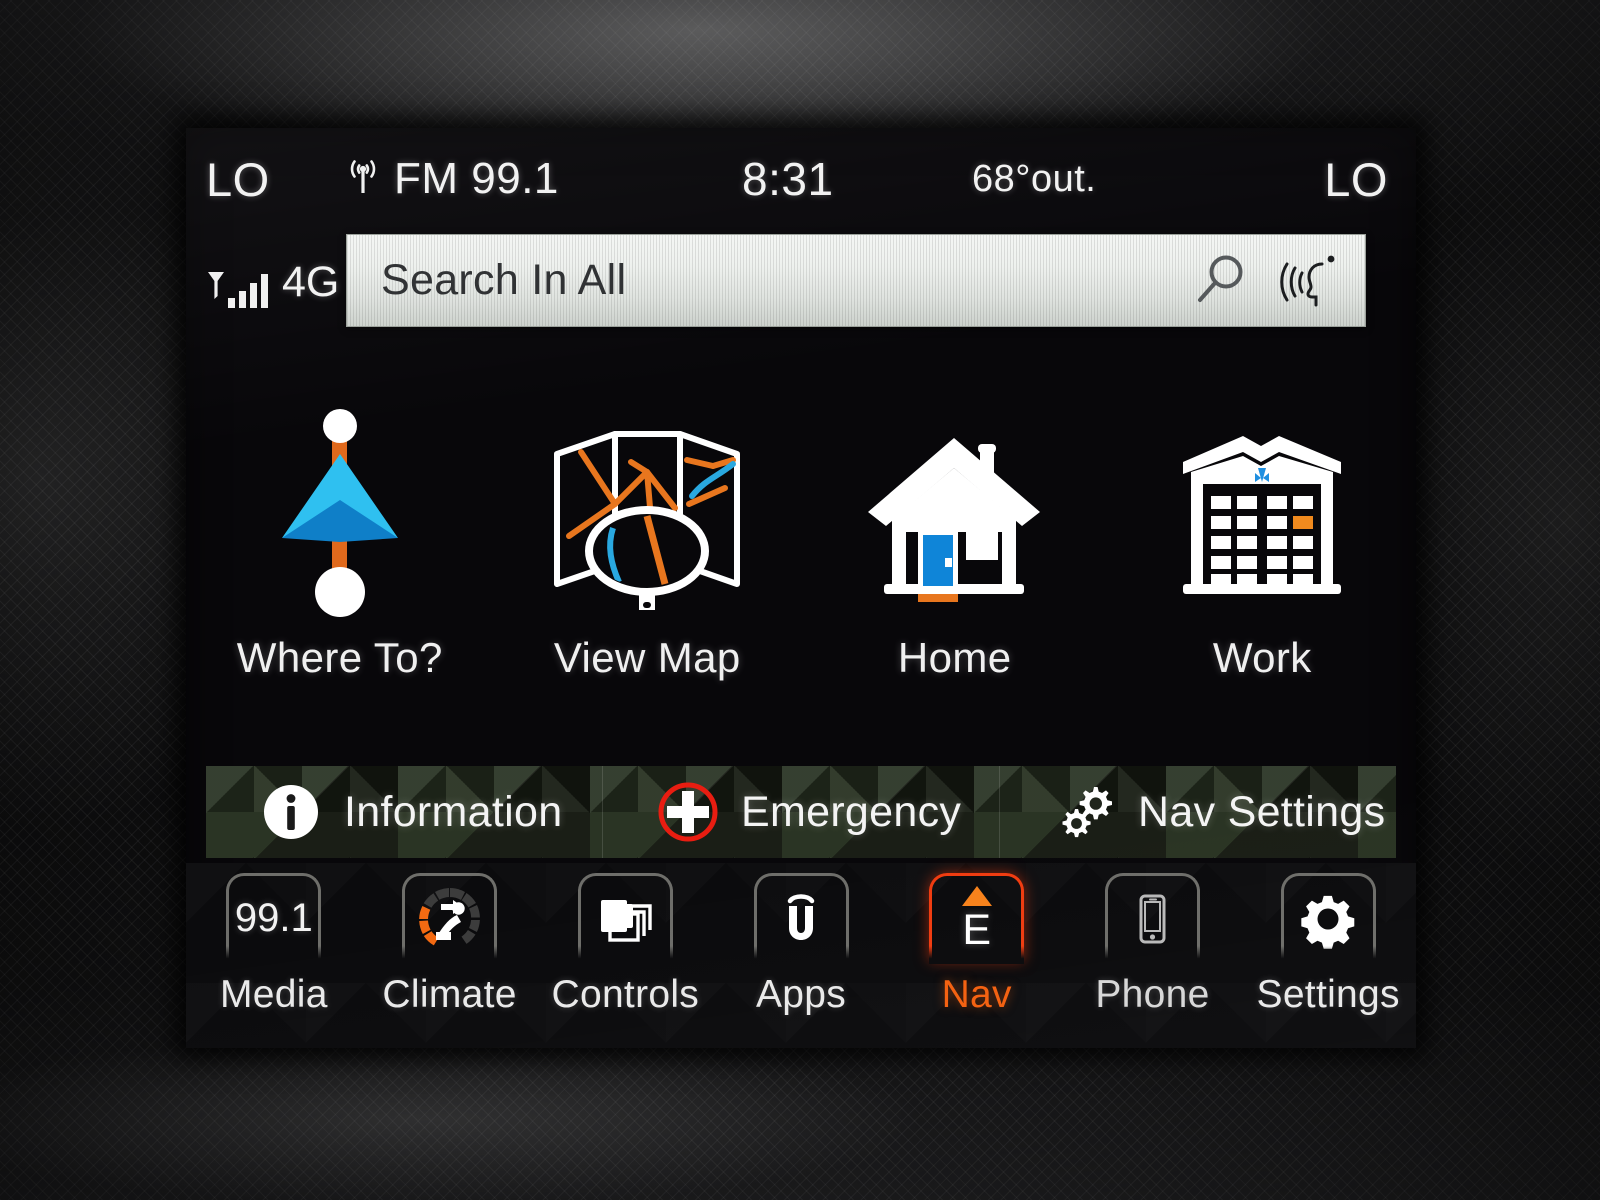 The height and width of the screenshot is (1200, 1600). Describe the element at coordinates (1034, 179) in the screenshot. I see `outside-temperature: 68°out.` at that location.